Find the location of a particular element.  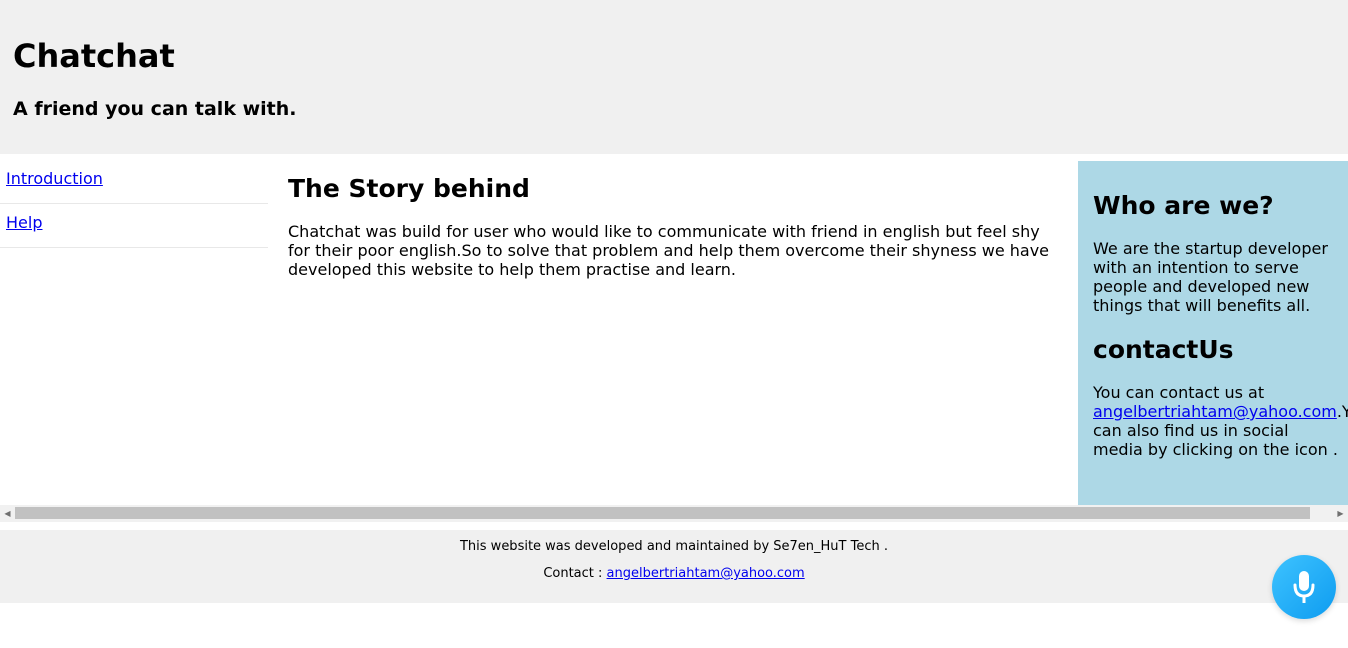

scroll-right-arrow-icon: ▶ is located at coordinates (1340, 513).